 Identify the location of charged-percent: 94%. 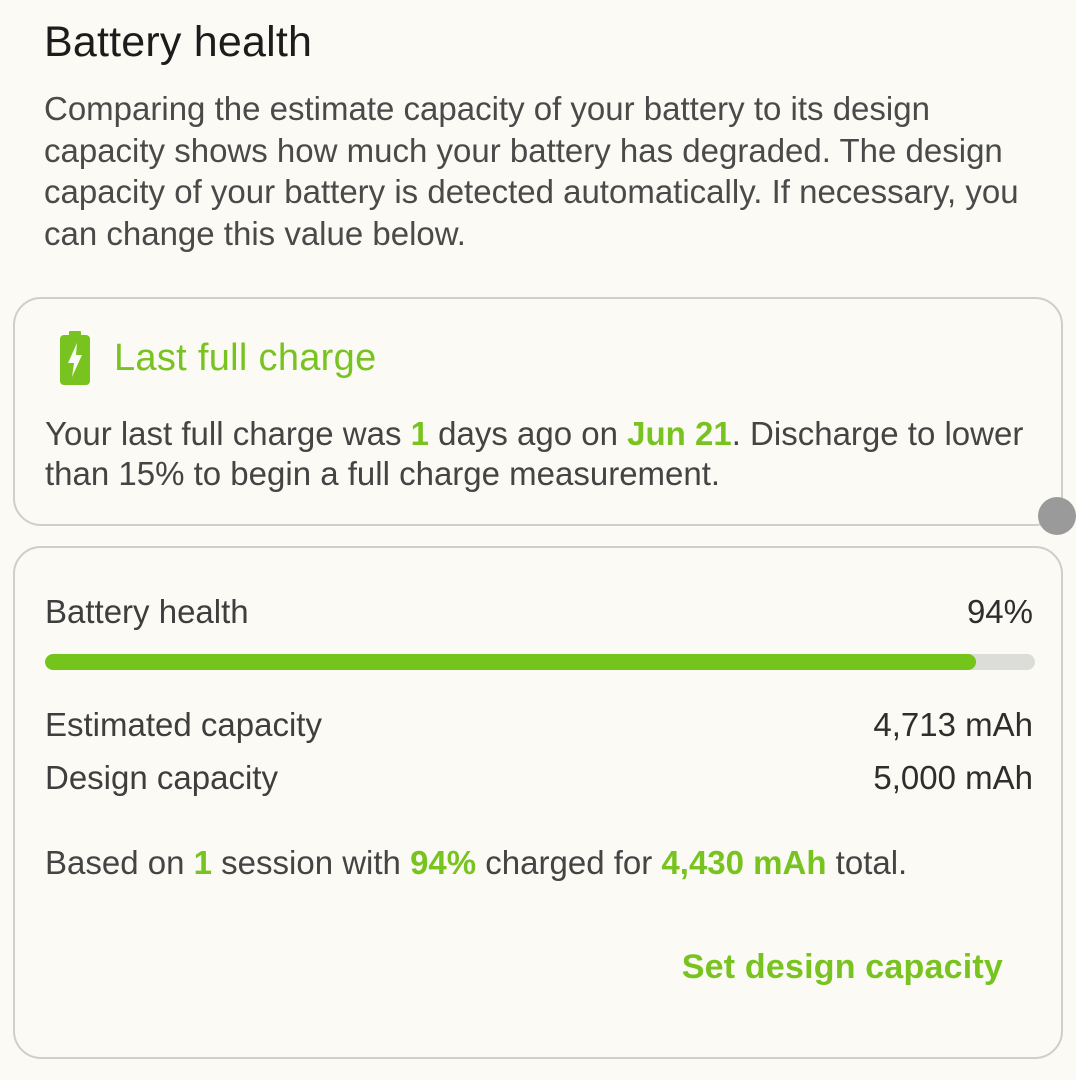
(443, 862).